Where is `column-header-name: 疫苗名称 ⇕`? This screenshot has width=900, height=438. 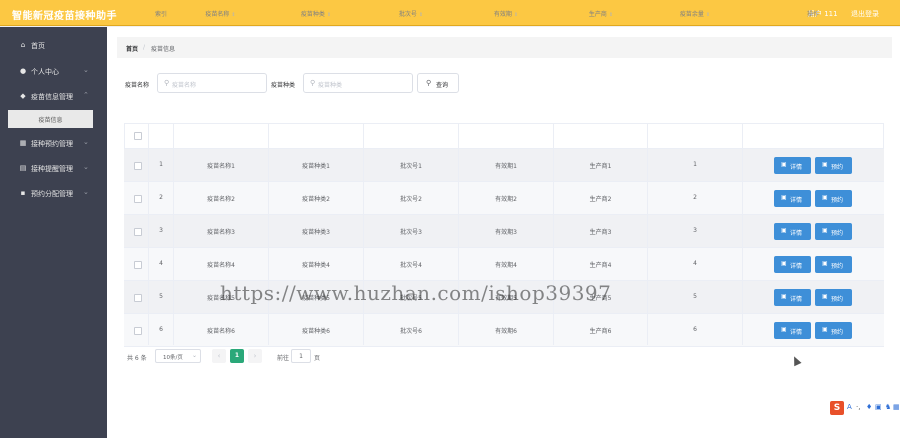 column-header-name: 疫苗名称 ⇕ is located at coordinates (220, 13).